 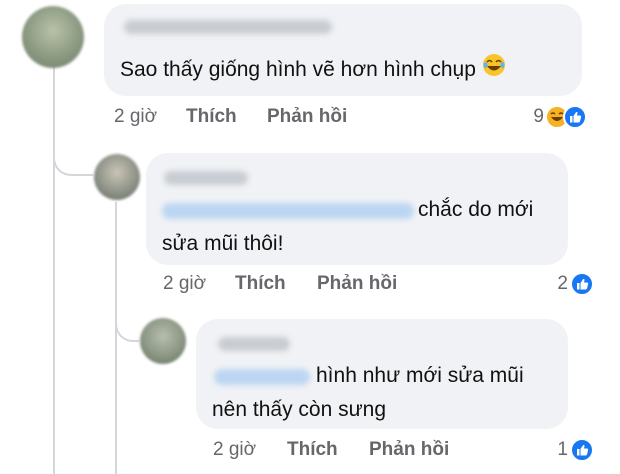 I want to click on reaction-summary: 1, so click(x=576, y=450).